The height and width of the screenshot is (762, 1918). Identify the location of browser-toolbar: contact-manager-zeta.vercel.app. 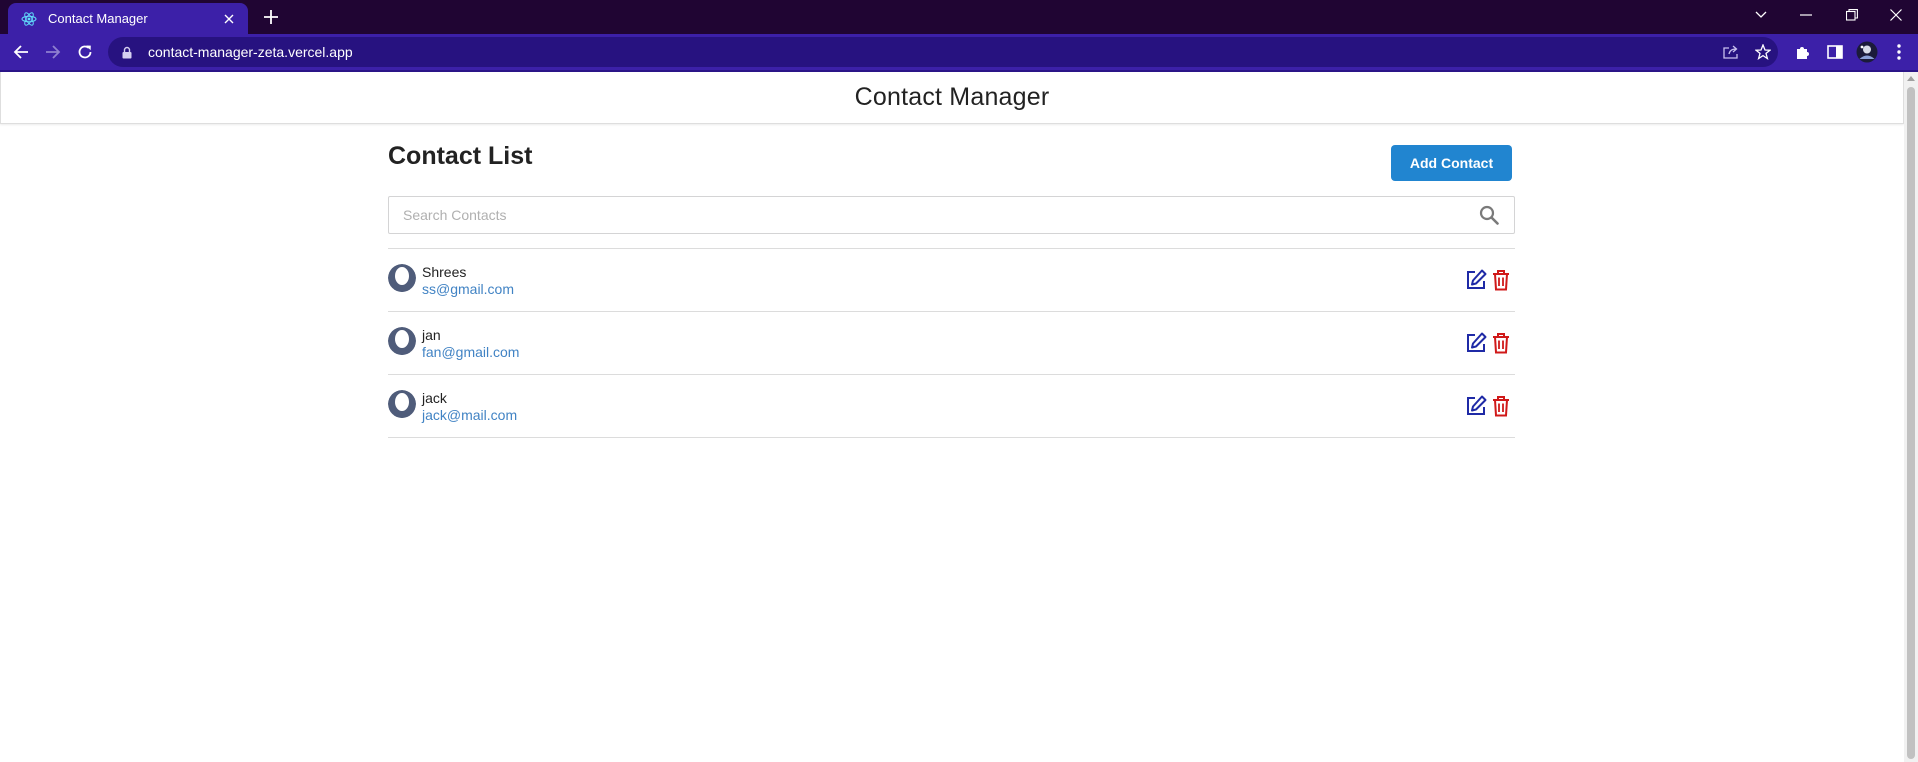
(959, 52).